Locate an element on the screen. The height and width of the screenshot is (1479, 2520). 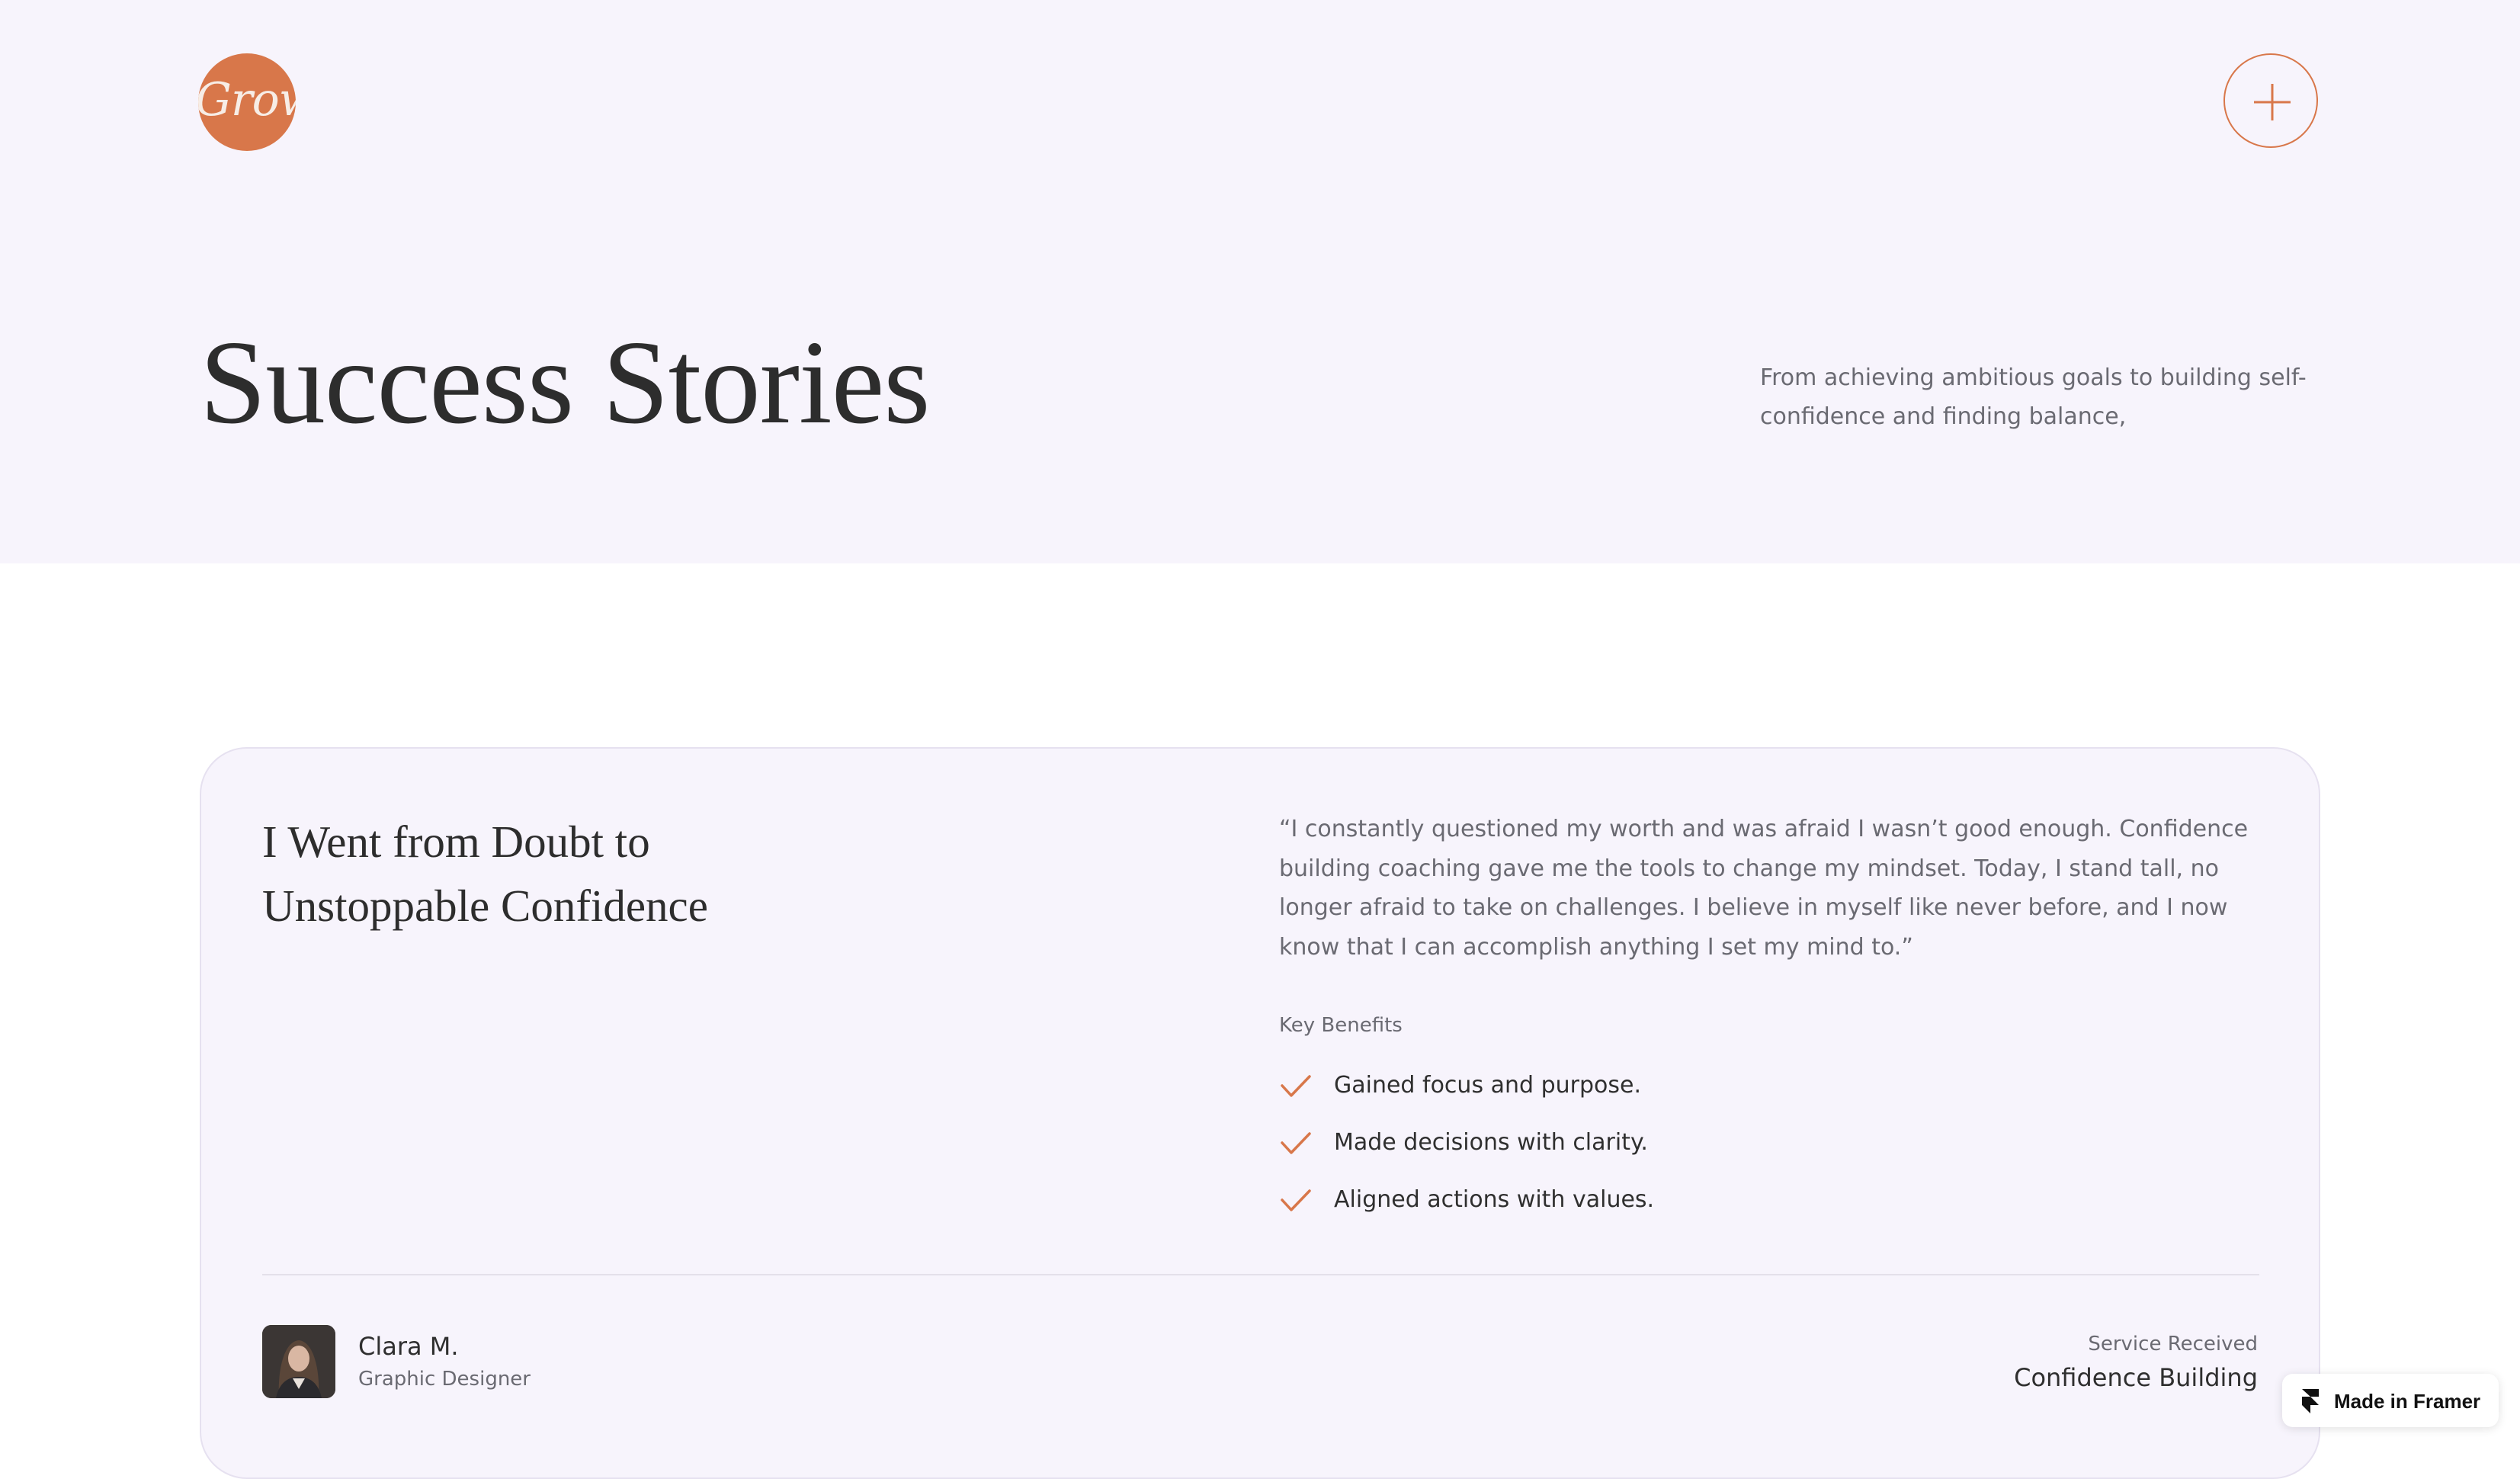
menu-button is located at coordinates (2270, 100).